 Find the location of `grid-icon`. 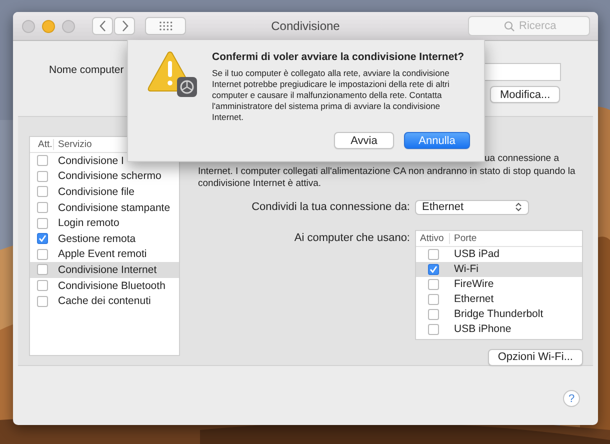

grid-icon is located at coordinates (165, 26).